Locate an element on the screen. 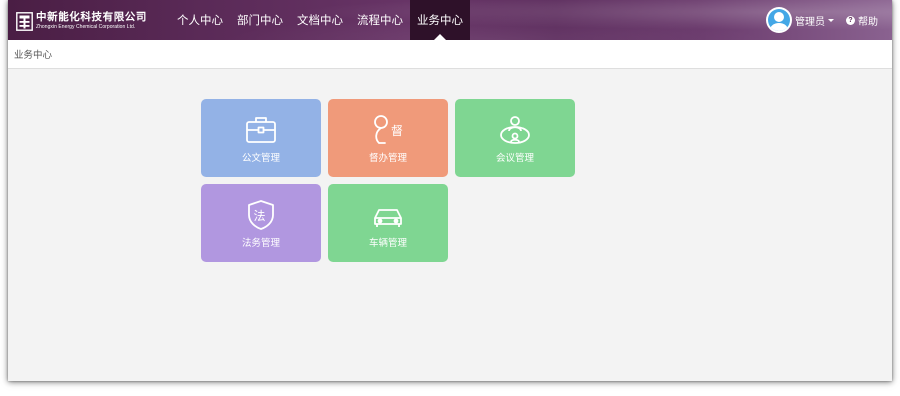  meeting-icon is located at coordinates (515, 130).